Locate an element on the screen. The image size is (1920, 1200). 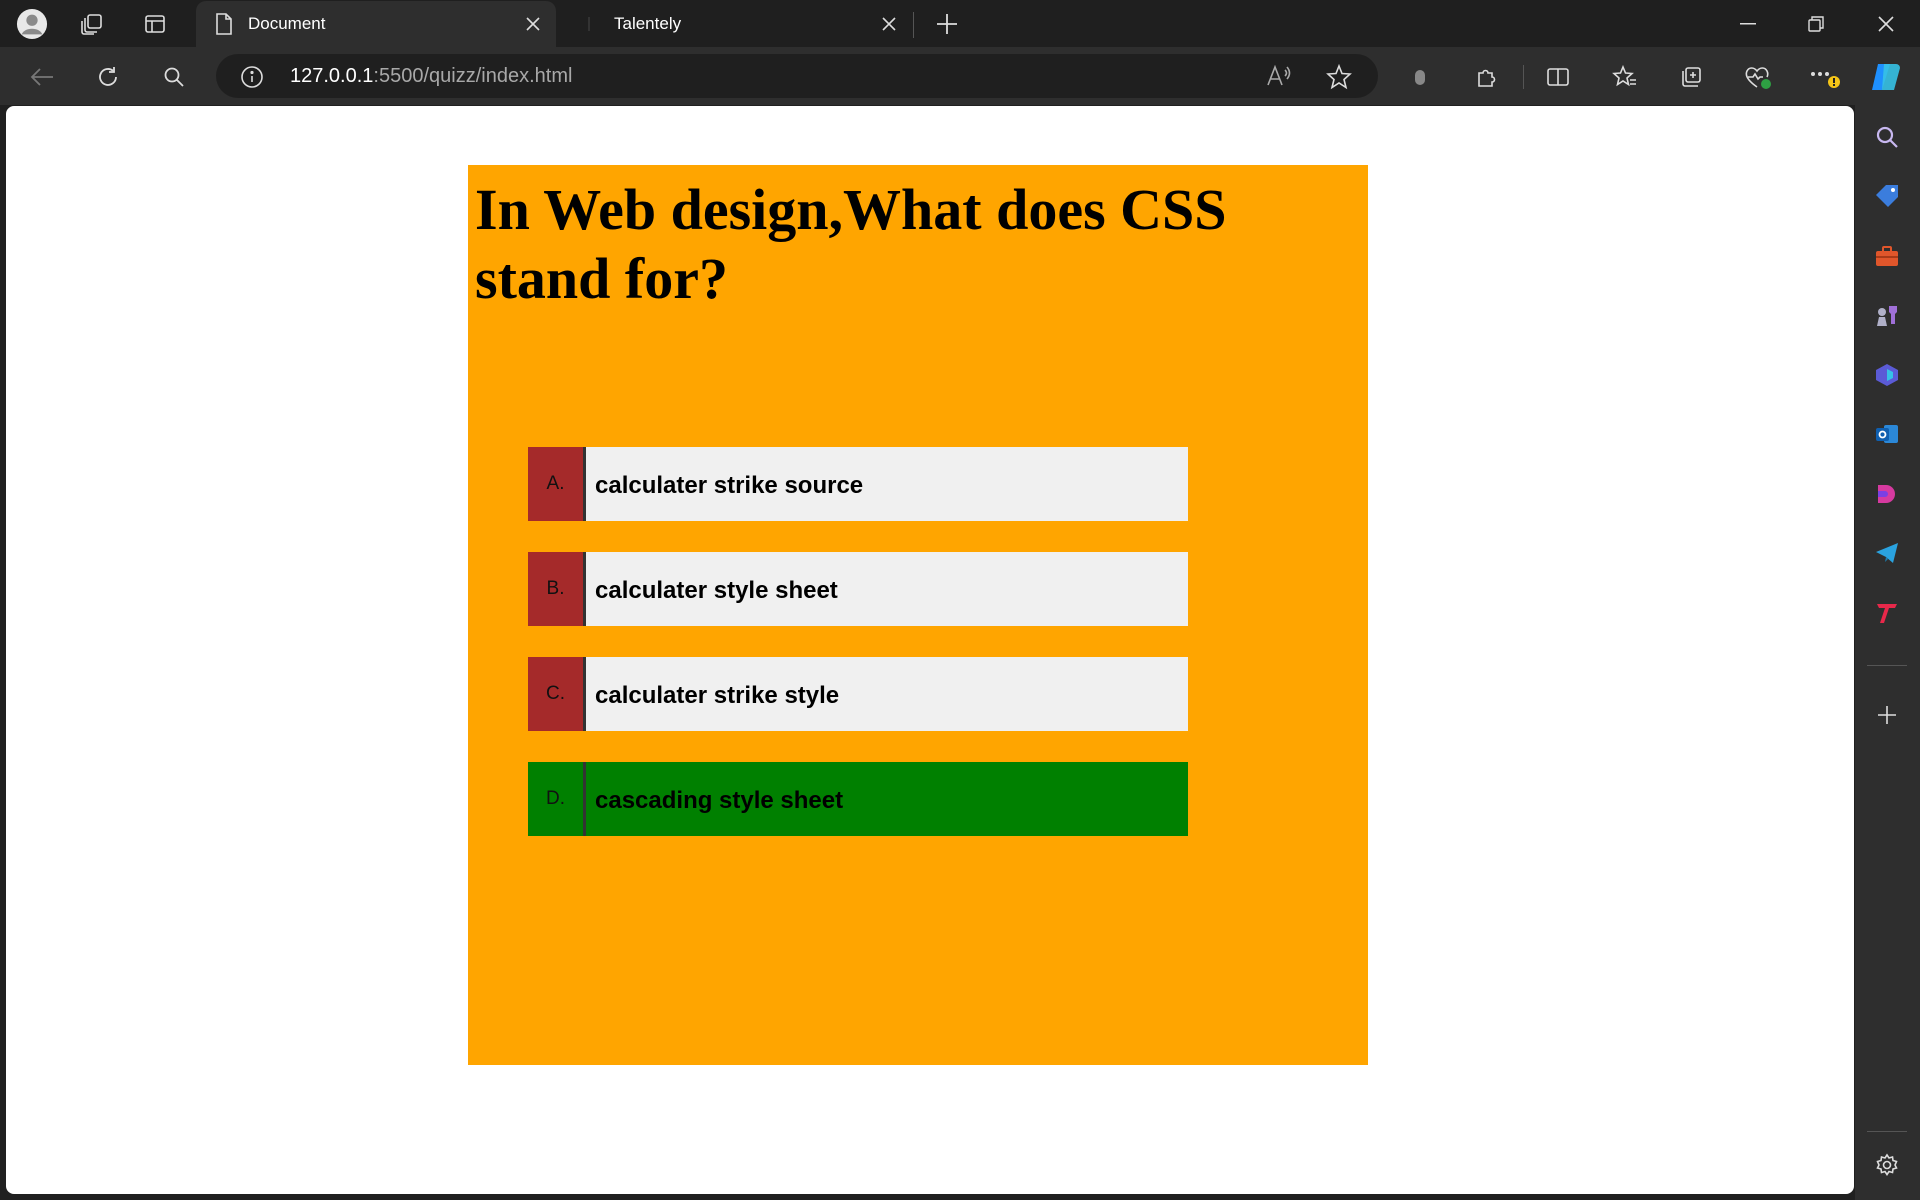
sidebar-designer-button is located at coordinates (1887, 494).